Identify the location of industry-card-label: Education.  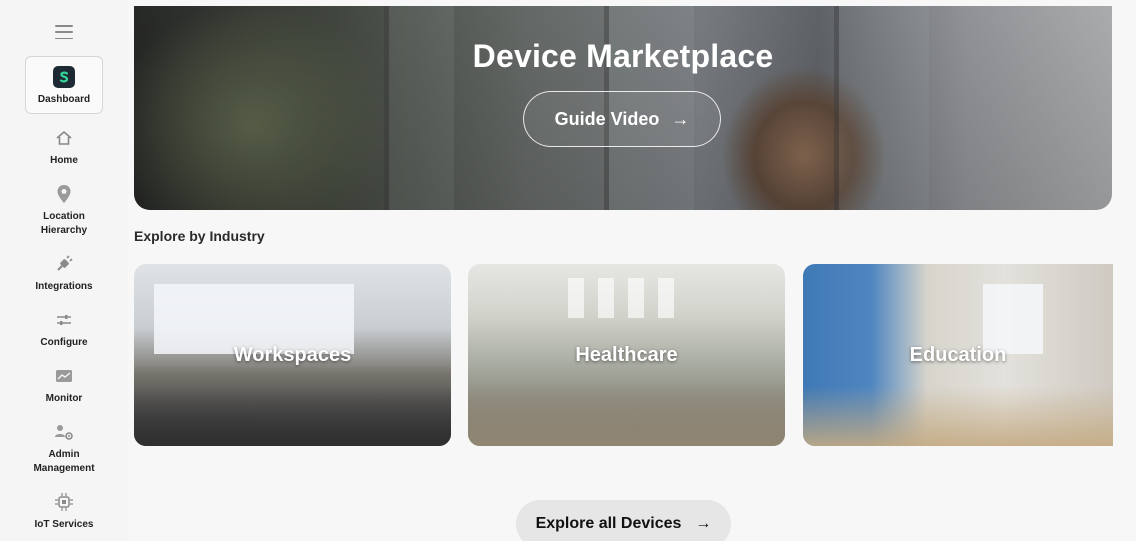
(958, 354).